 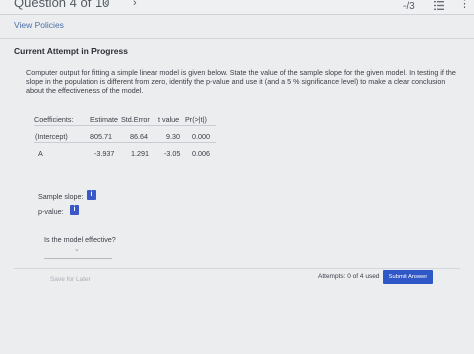 What do you see at coordinates (40, 153) in the screenshot?
I see `table-cell: A` at bounding box center [40, 153].